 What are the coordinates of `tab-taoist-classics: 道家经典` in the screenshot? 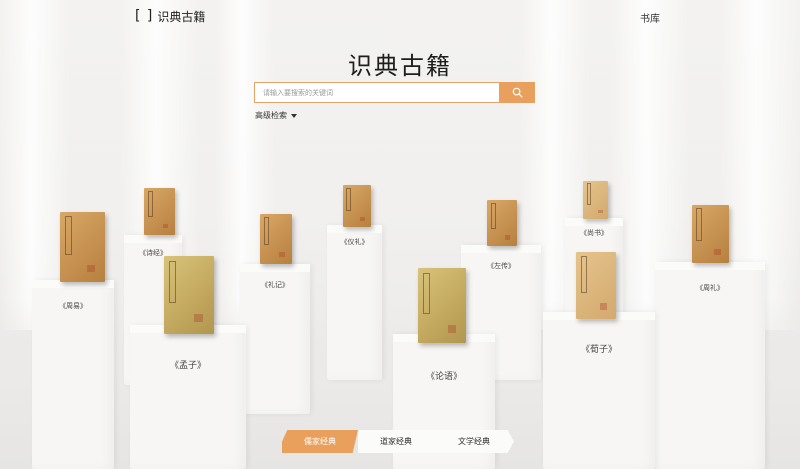 It's located at (396, 441).